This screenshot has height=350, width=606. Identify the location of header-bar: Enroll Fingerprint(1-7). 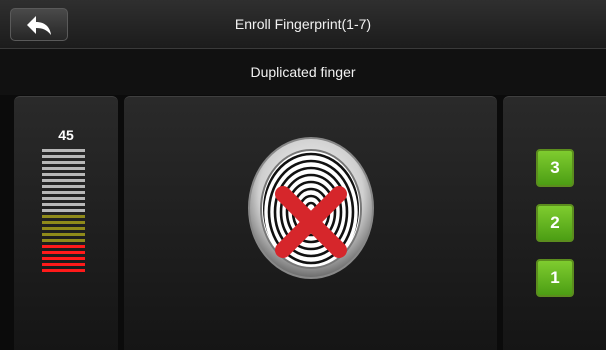
(303, 24).